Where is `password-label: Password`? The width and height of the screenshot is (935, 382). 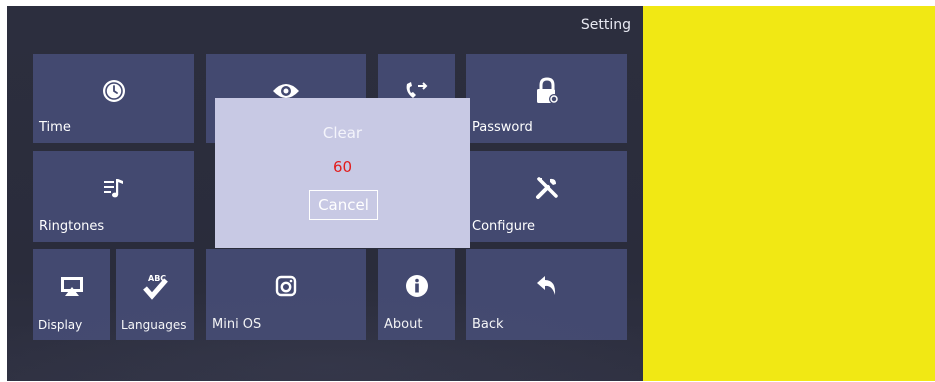 password-label: Password is located at coordinates (502, 127).